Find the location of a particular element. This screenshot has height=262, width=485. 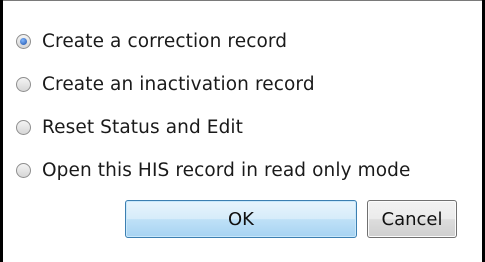

cancel-button: Cancel is located at coordinates (412, 219).